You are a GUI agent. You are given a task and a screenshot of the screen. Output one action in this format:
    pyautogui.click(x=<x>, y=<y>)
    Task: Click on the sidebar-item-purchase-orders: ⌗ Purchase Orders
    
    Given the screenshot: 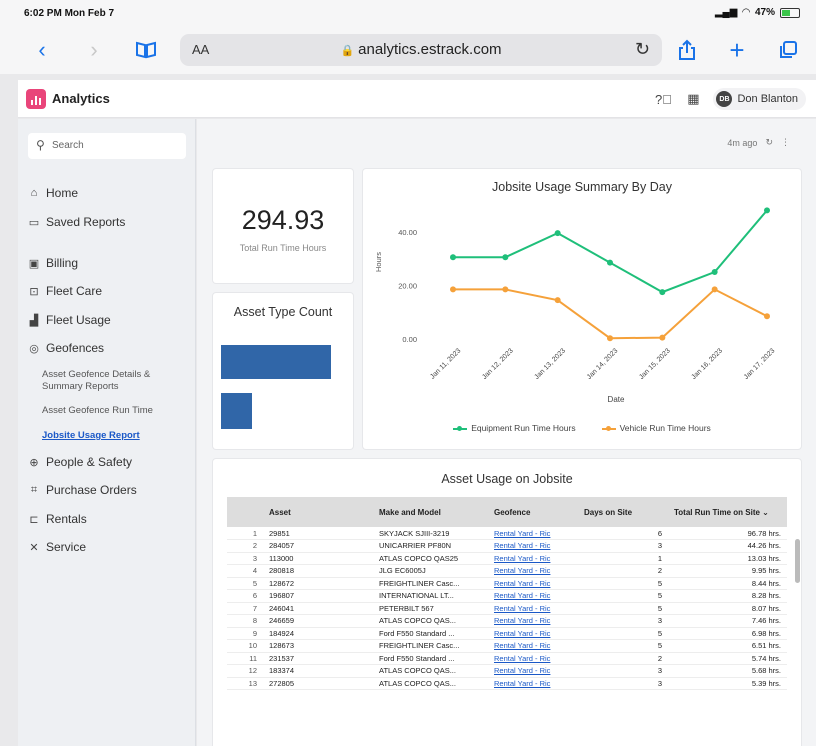 What is the action you would take?
    pyautogui.click(x=82, y=490)
    